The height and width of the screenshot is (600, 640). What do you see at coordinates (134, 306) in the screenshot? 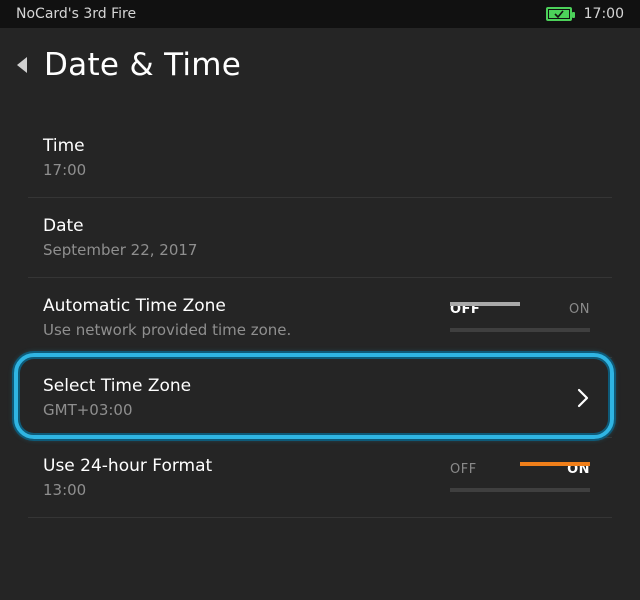
I see `setting-auto-time-zone-label: Automatic Time Zone` at bounding box center [134, 306].